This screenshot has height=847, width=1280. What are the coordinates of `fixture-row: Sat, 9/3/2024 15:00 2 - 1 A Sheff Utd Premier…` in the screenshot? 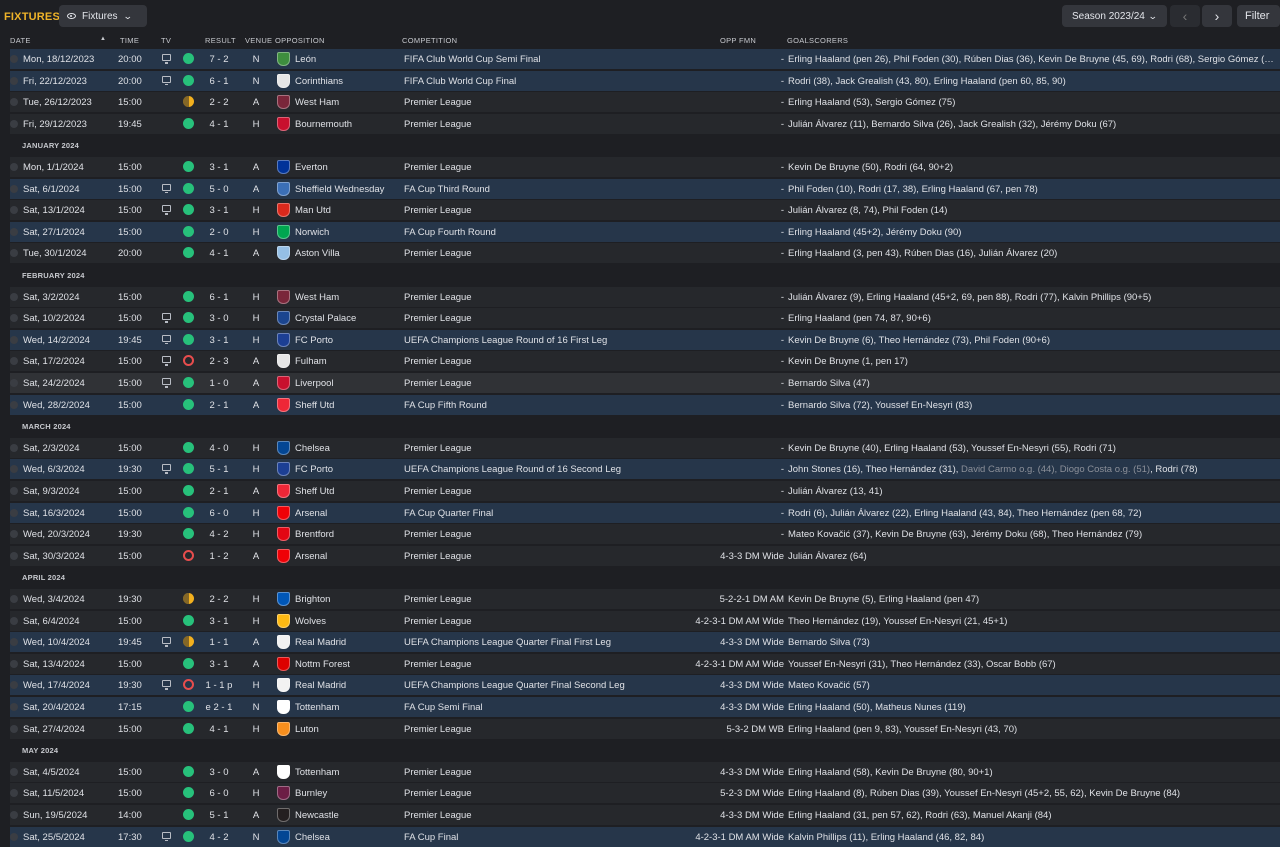 It's located at (645, 491).